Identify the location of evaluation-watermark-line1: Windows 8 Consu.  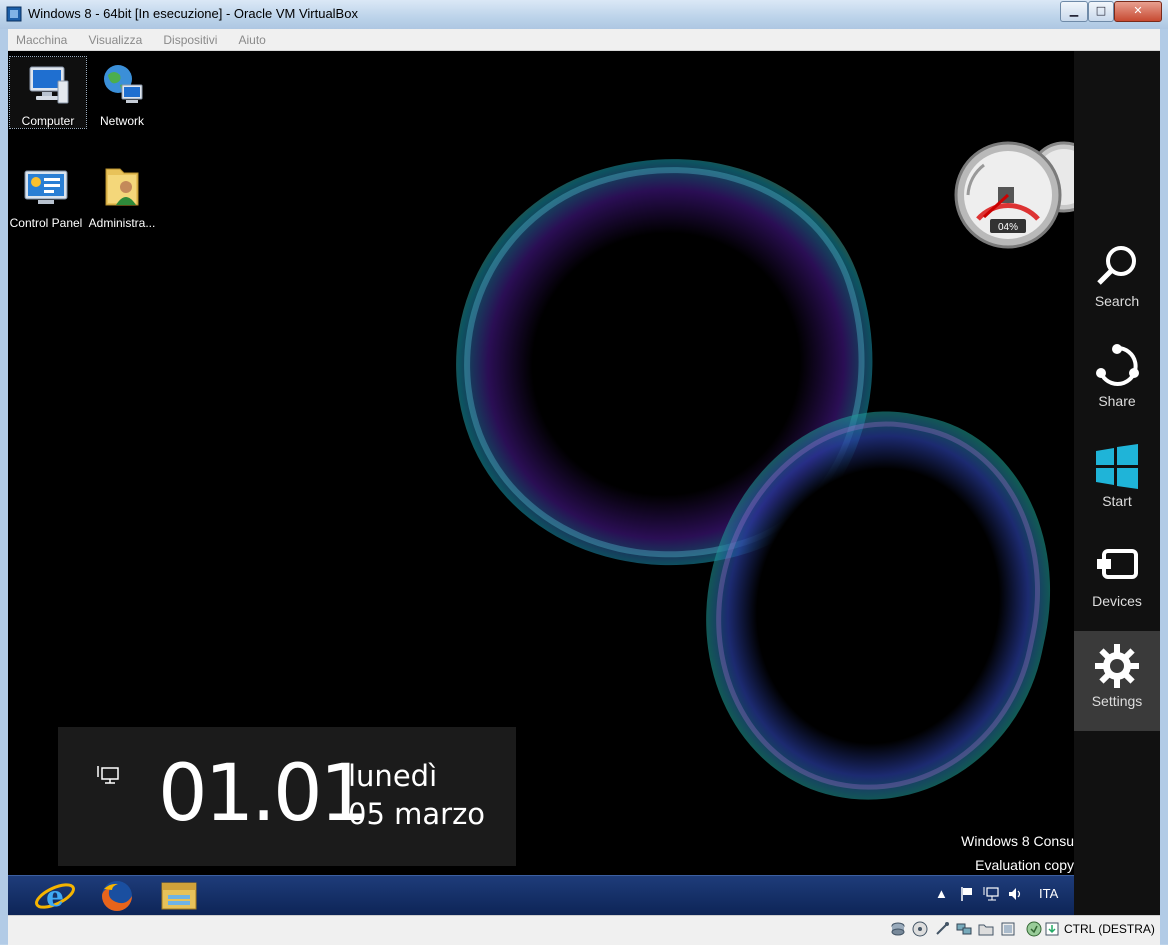
(1017, 841).